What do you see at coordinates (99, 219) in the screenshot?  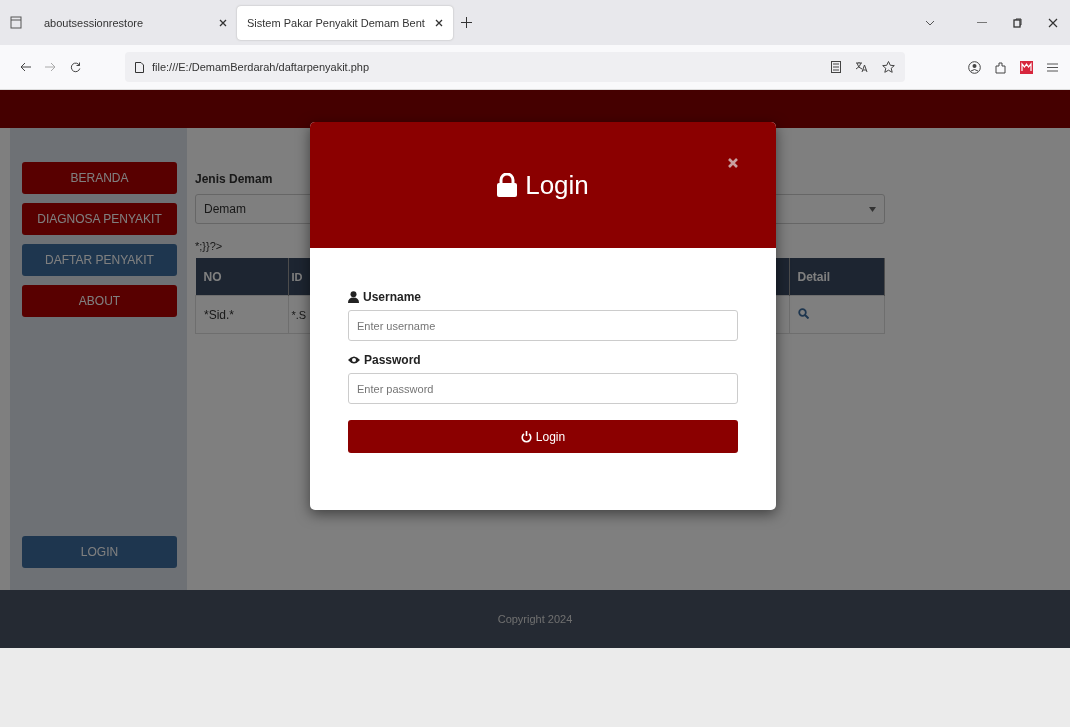 I see `nav-button: DIAGNOSA PENYAKIT` at bounding box center [99, 219].